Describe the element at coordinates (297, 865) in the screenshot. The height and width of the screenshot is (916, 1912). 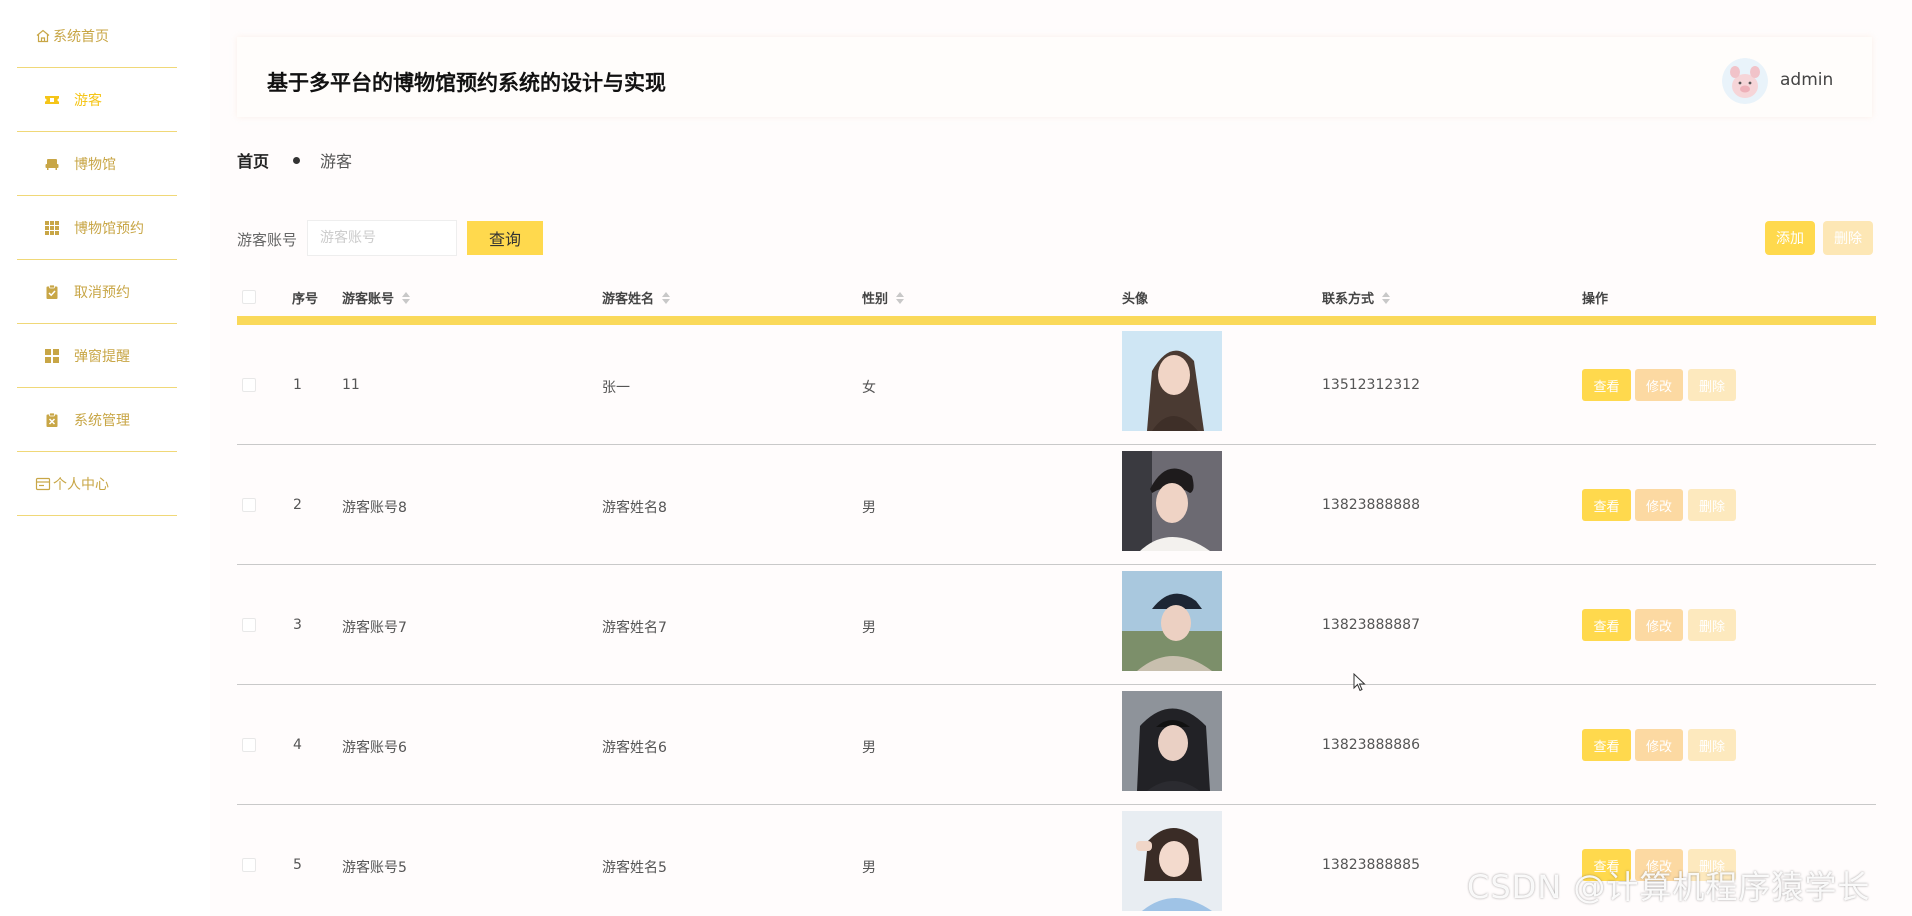
I see `cell-index: 5` at that location.